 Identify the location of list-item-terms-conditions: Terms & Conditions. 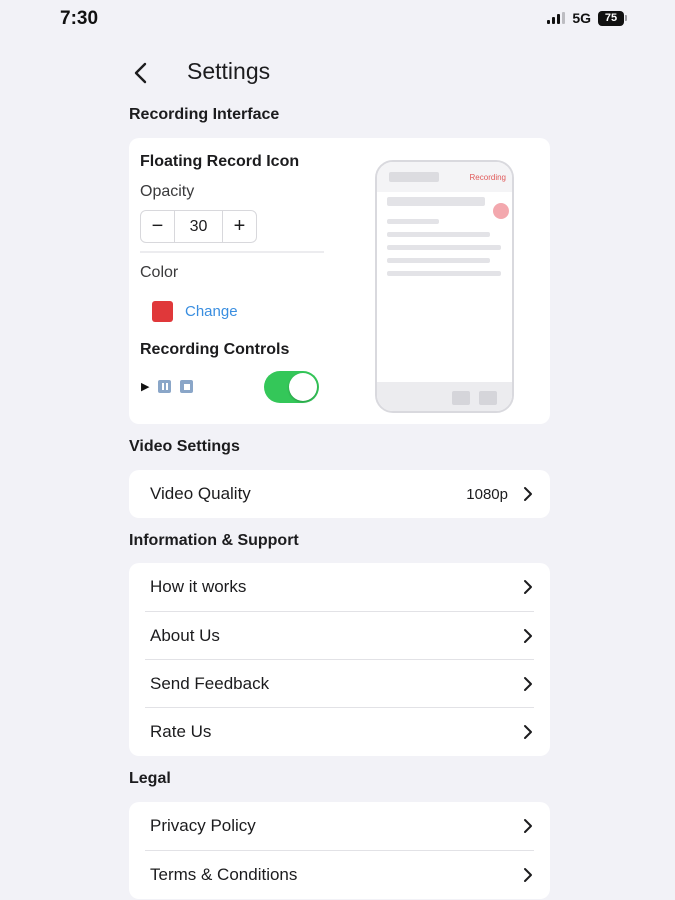
(339, 875).